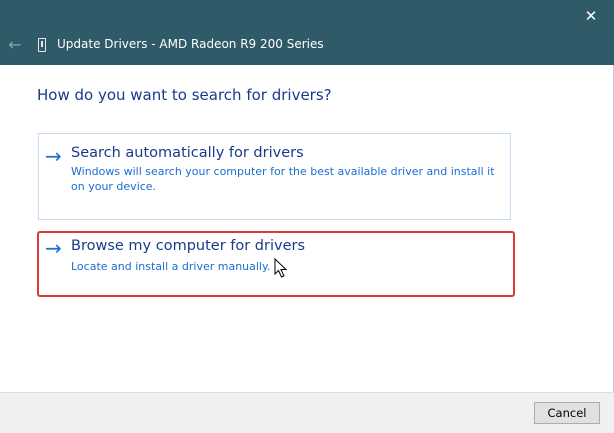 The image size is (614, 433). I want to click on footer-bar: Cancel, so click(307, 412).